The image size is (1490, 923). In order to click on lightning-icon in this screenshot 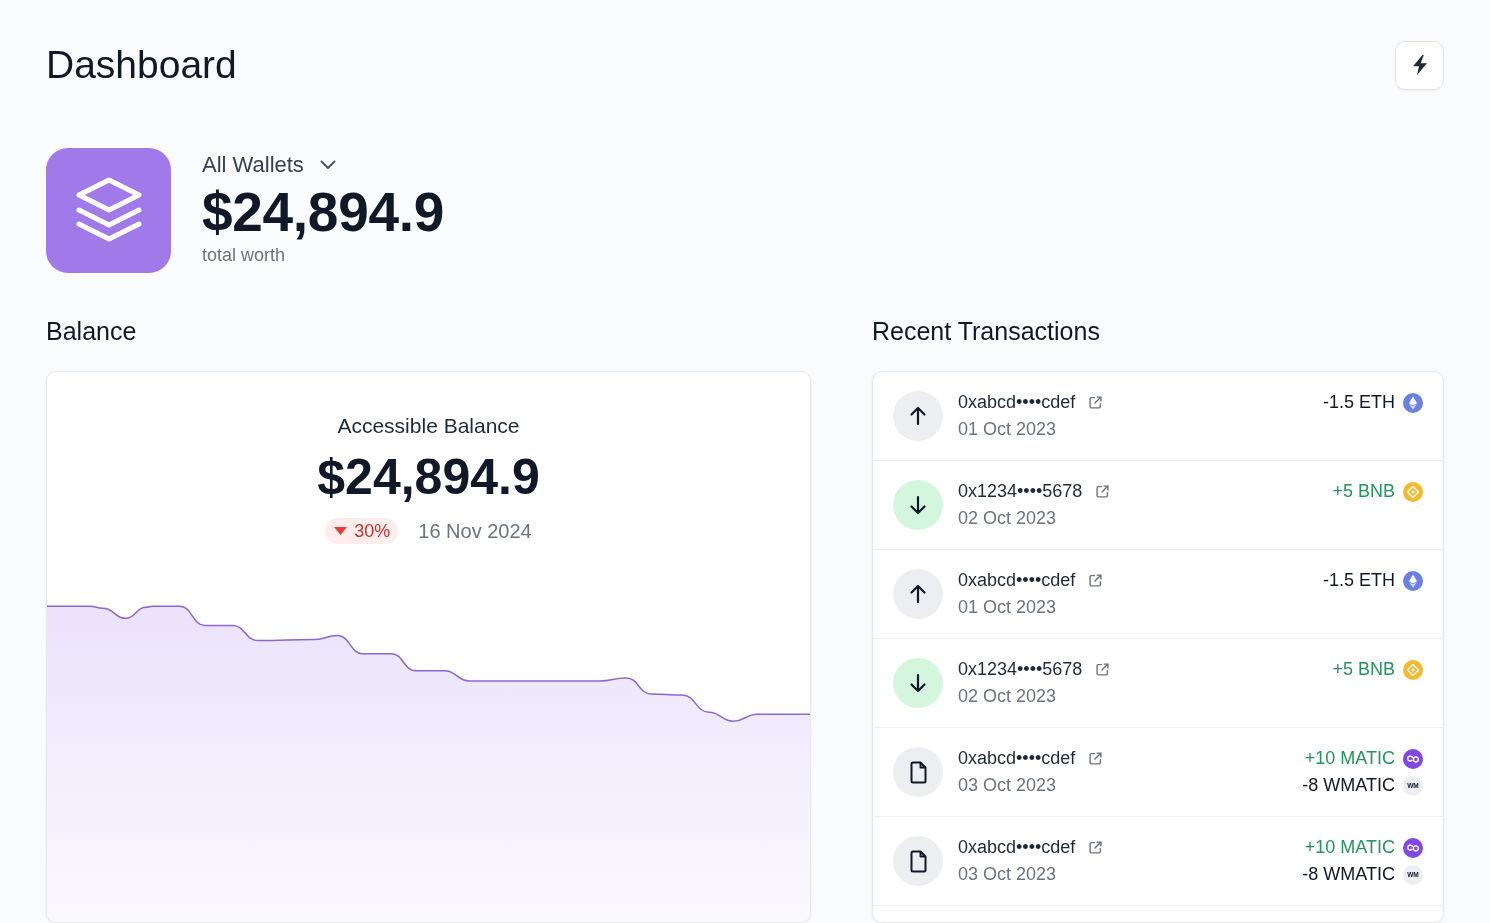, I will do `click(1419, 65)`.